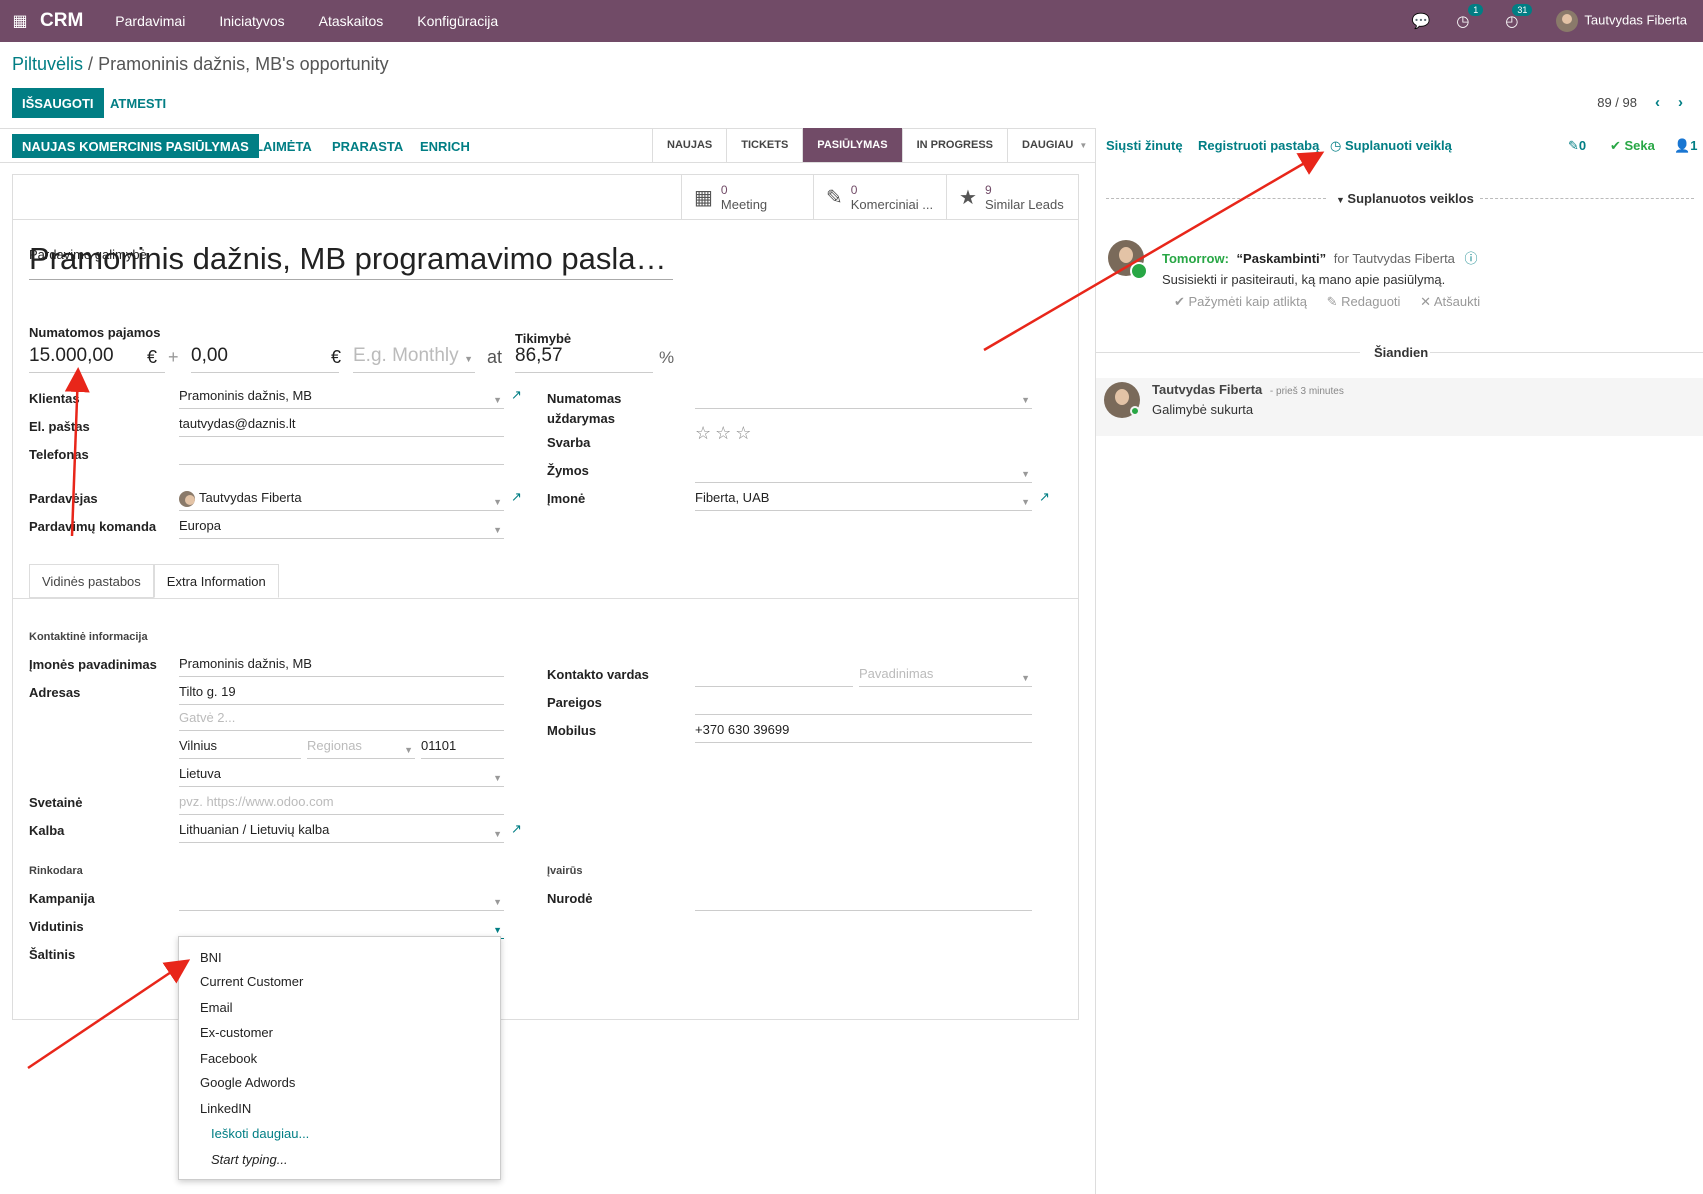 Image resolution: width=1703 pixels, height=1194 pixels. I want to click on pager-value: 89 / 98, so click(1617, 102).